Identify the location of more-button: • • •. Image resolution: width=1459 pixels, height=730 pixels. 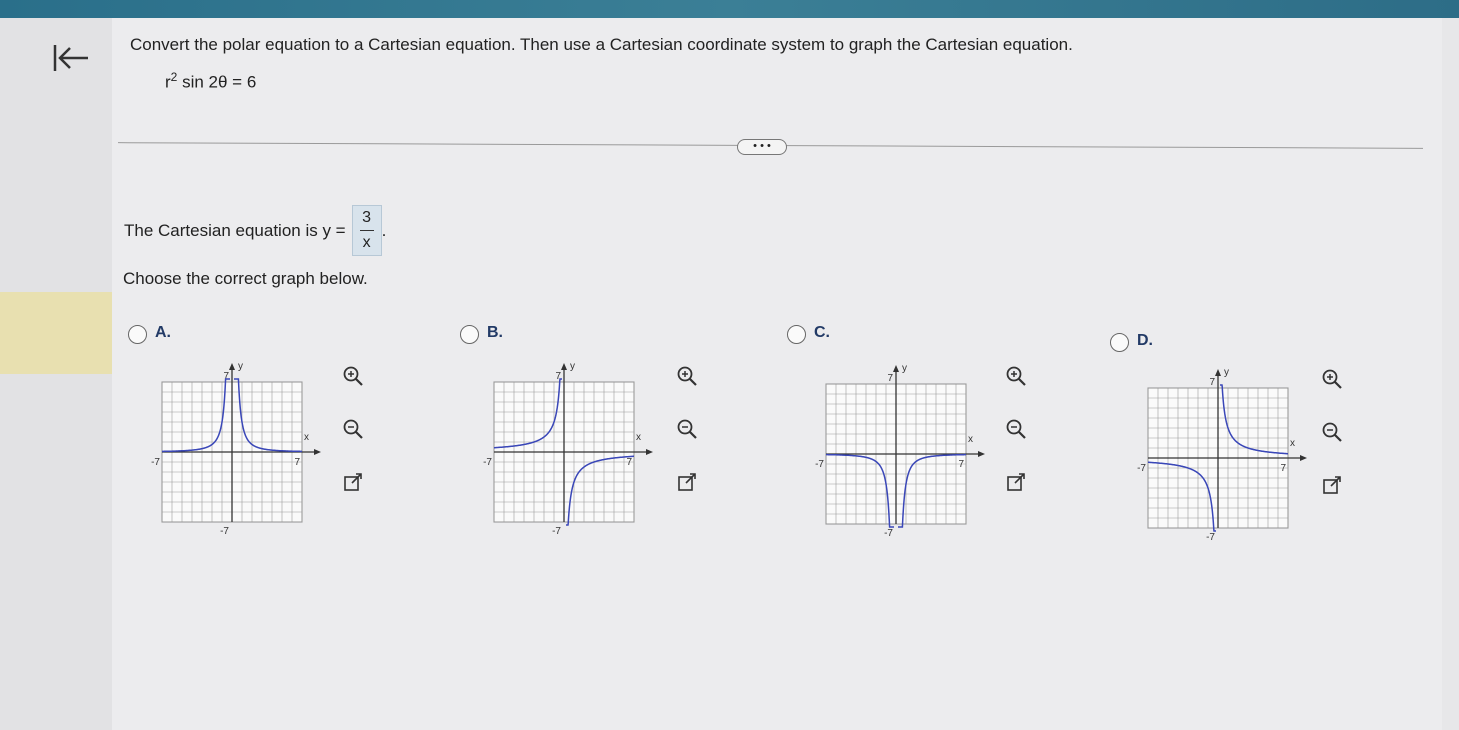
(762, 147).